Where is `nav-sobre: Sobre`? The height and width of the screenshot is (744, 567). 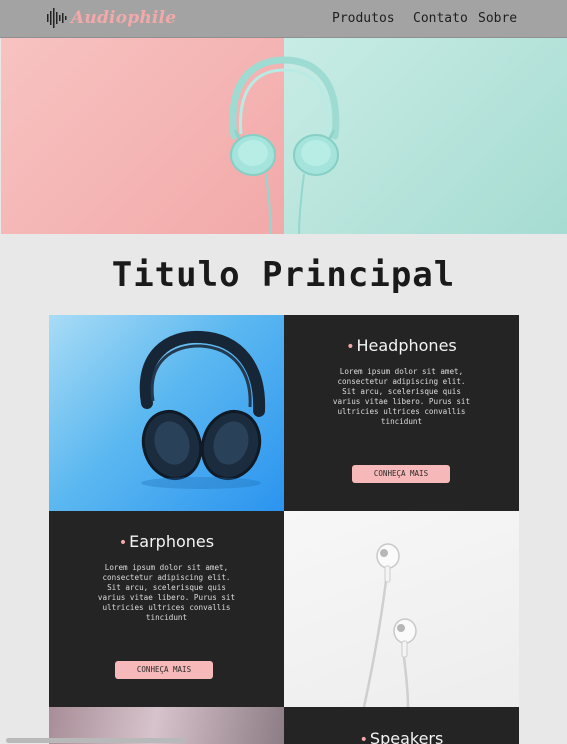
nav-sobre: Sobre is located at coordinates (497, 18).